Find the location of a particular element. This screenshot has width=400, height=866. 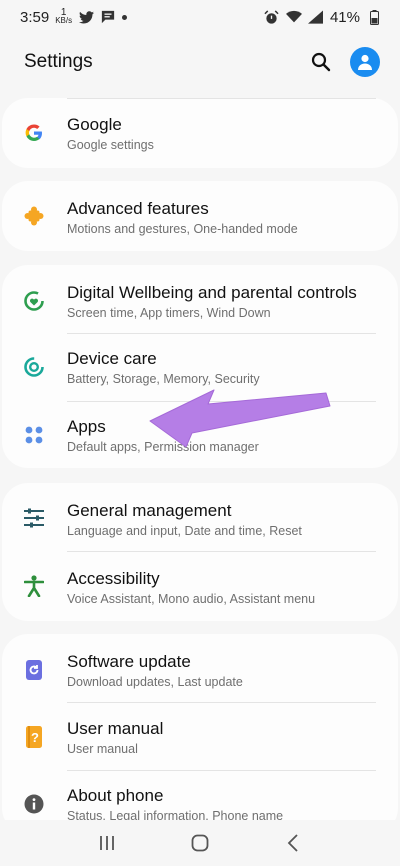

settings-item-apps: Apps Default apps, Permission manager is located at coordinates (200, 434).